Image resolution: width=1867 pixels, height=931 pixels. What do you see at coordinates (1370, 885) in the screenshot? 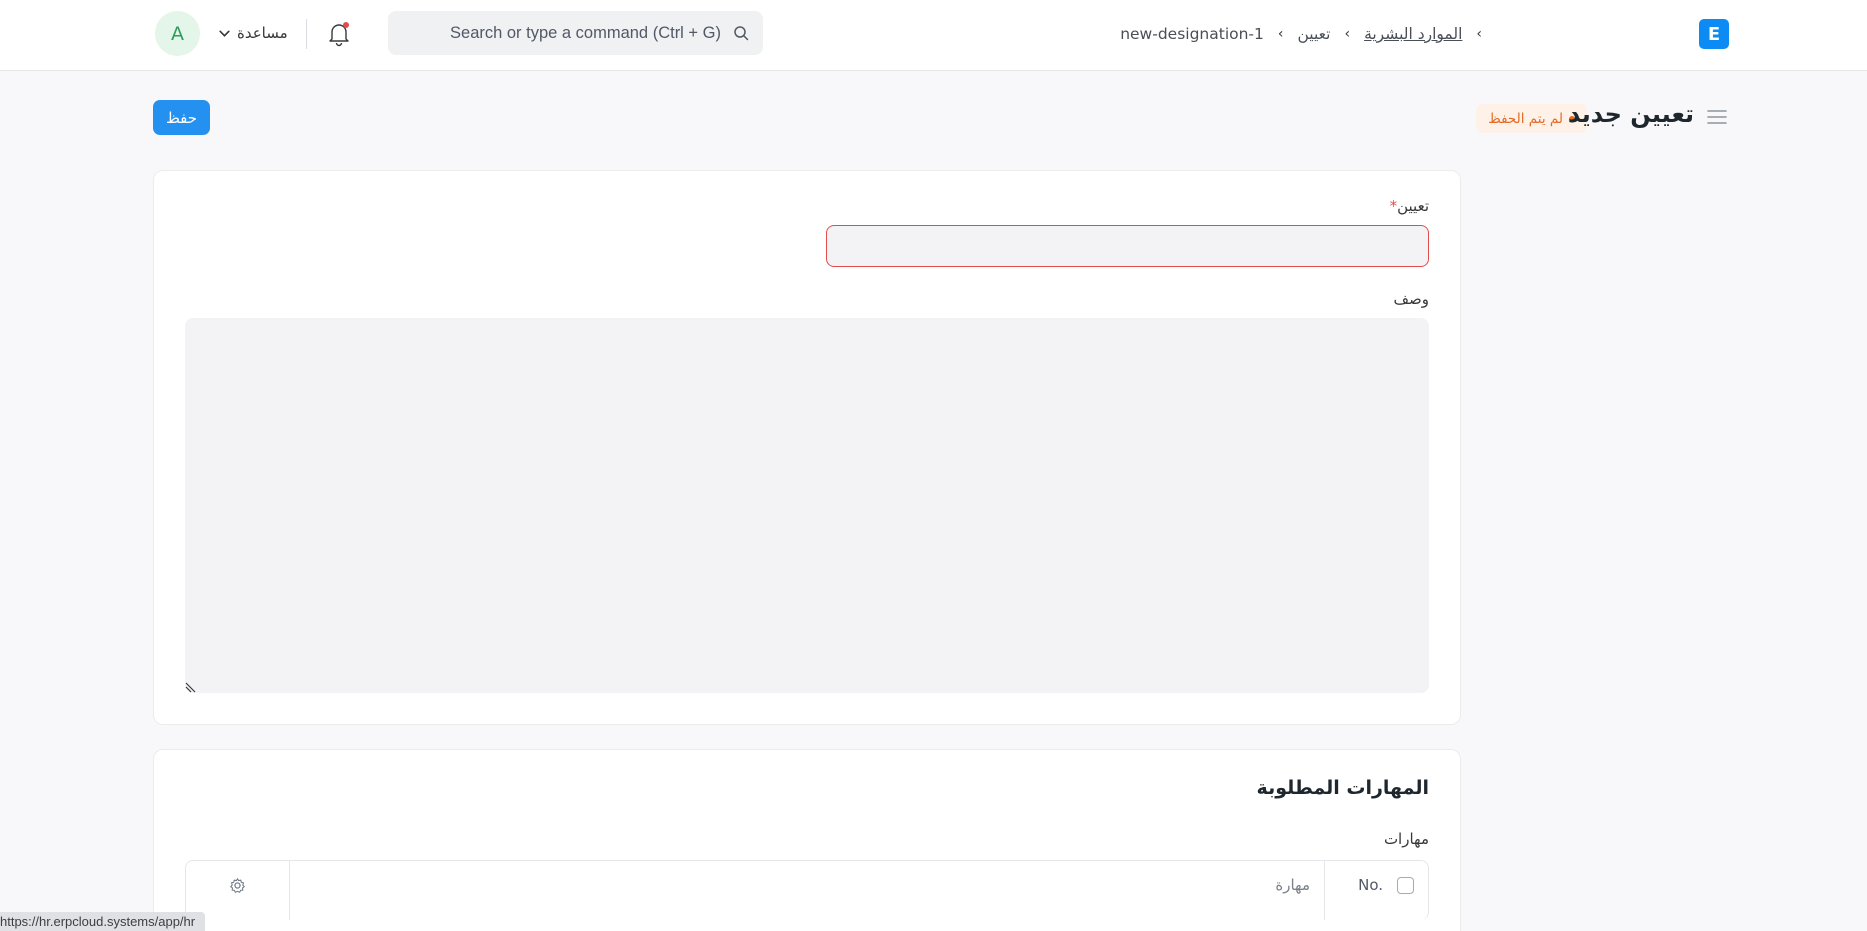
I see `column-no-label: No.` at bounding box center [1370, 885].